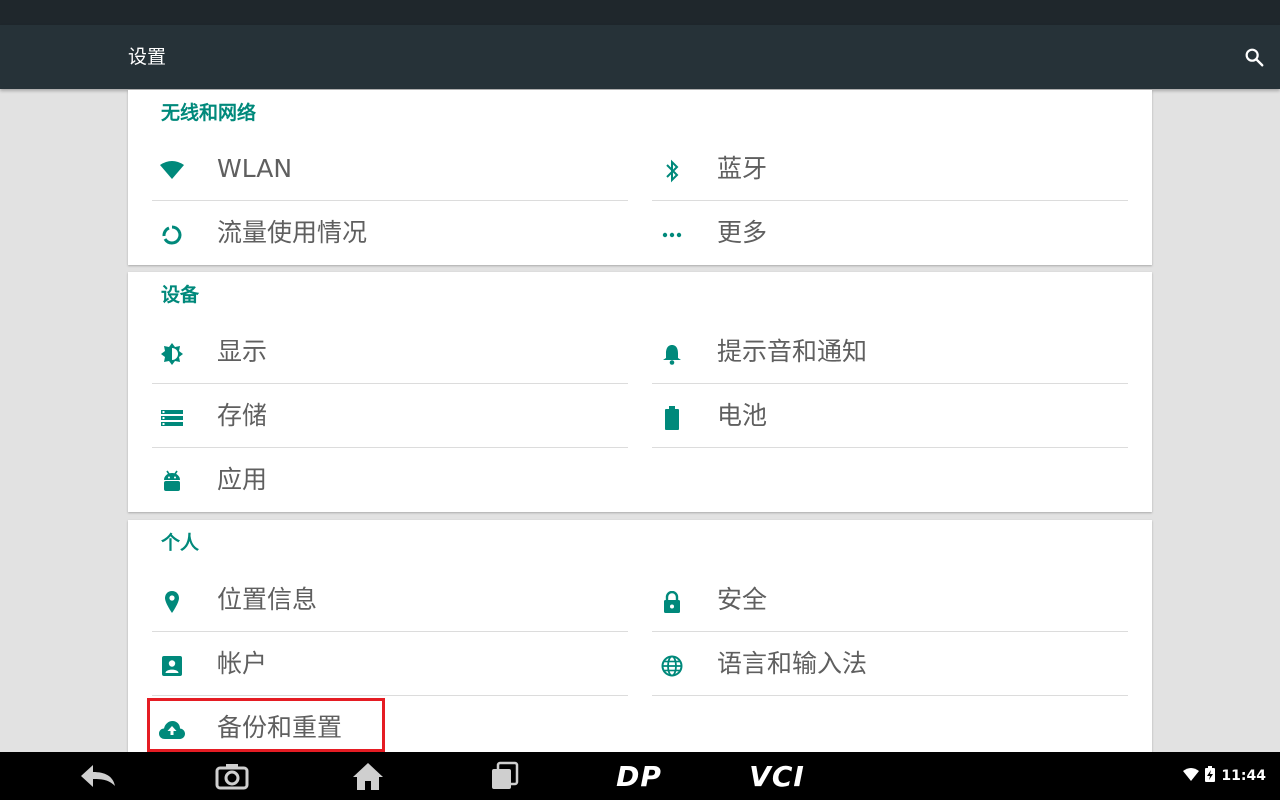 This screenshot has width=1280, height=800. What do you see at coordinates (292, 232) in the screenshot?
I see `setting-item-label: 流量使用情况` at bounding box center [292, 232].